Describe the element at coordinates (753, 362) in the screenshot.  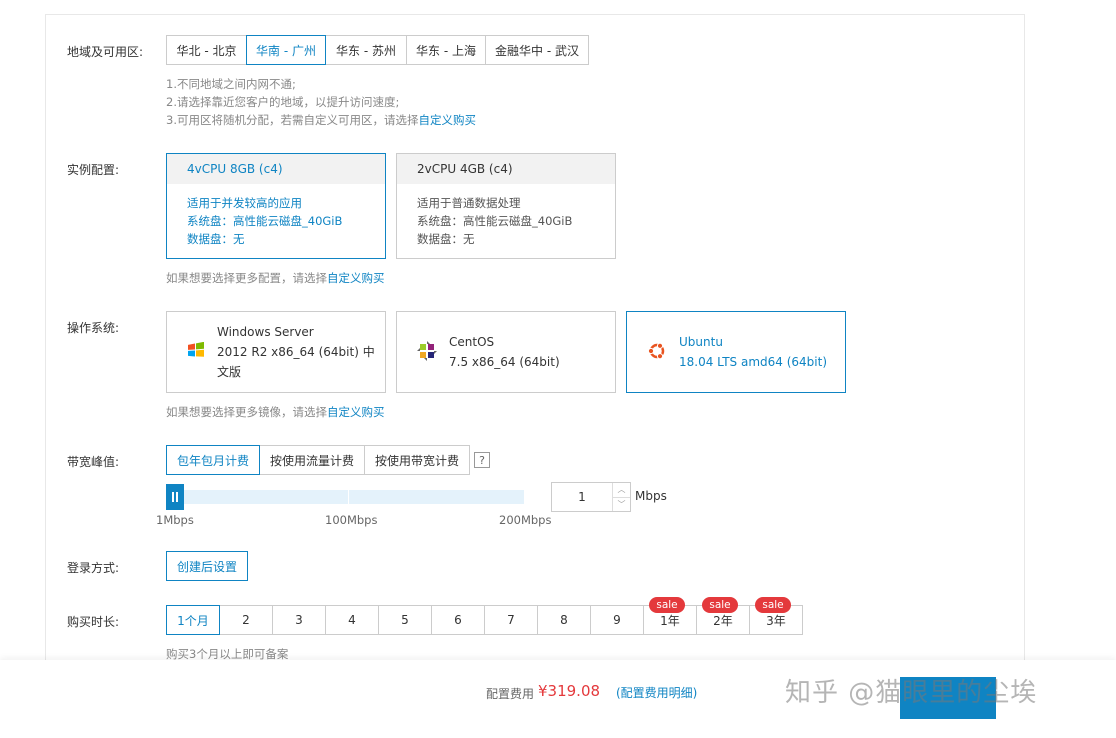
I see `os-version: 18.04 LTS amd64 (64bit)` at that location.